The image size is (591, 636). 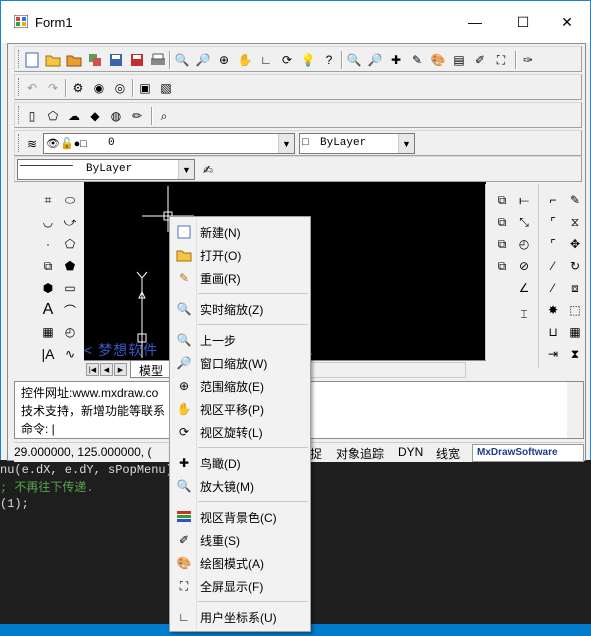 What do you see at coordinates (74, 60) in the screenshot?
I see `open-dwg-icon` at bounding box center [74, 60].